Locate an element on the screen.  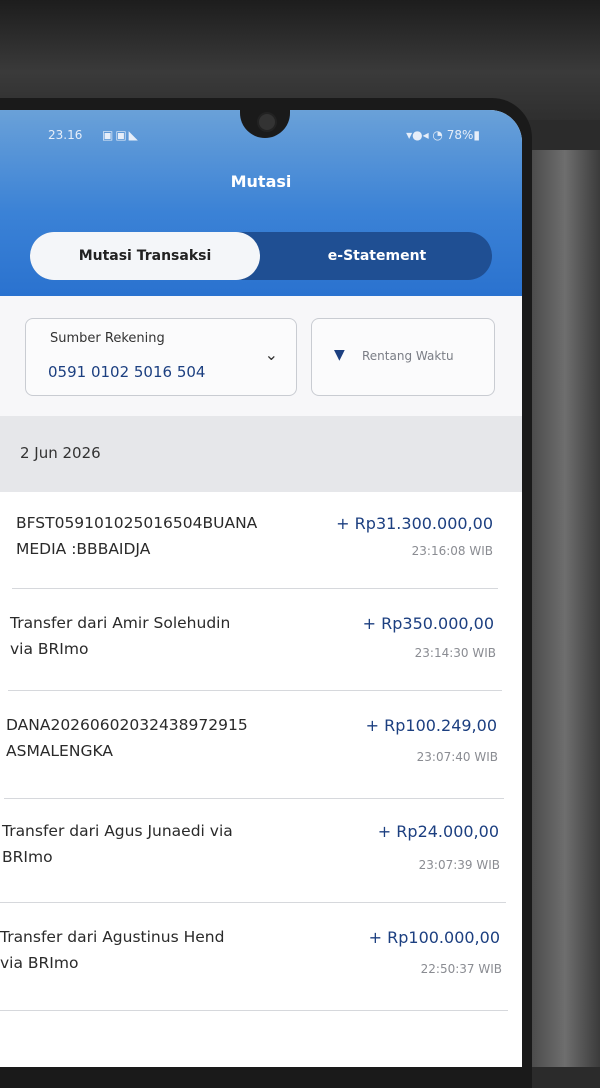
description-line-2: MEDIA :BBBAIDJA is located at coordinates (83, 549).